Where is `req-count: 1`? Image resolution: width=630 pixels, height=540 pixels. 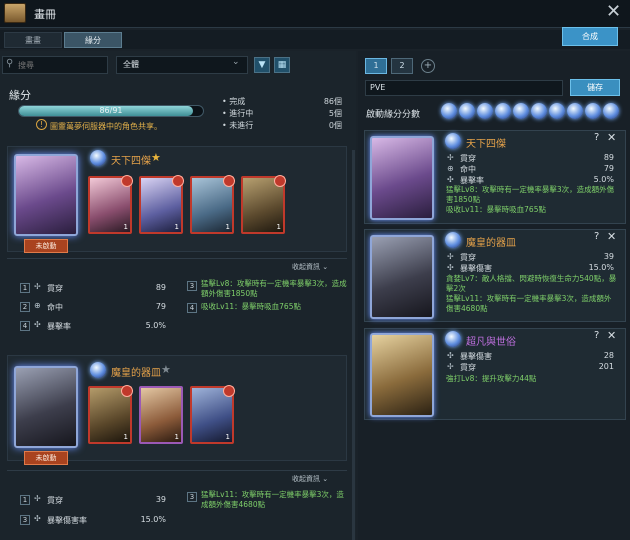 req-count: 1 is located at coordinates (25, 288).